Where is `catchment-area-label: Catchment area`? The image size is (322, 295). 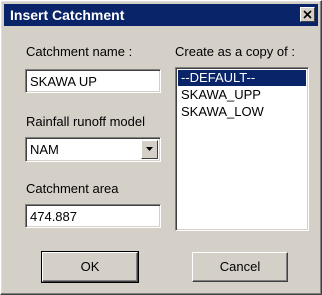
catchment-area-label: Catchment area is located at coordinates (72, 188).